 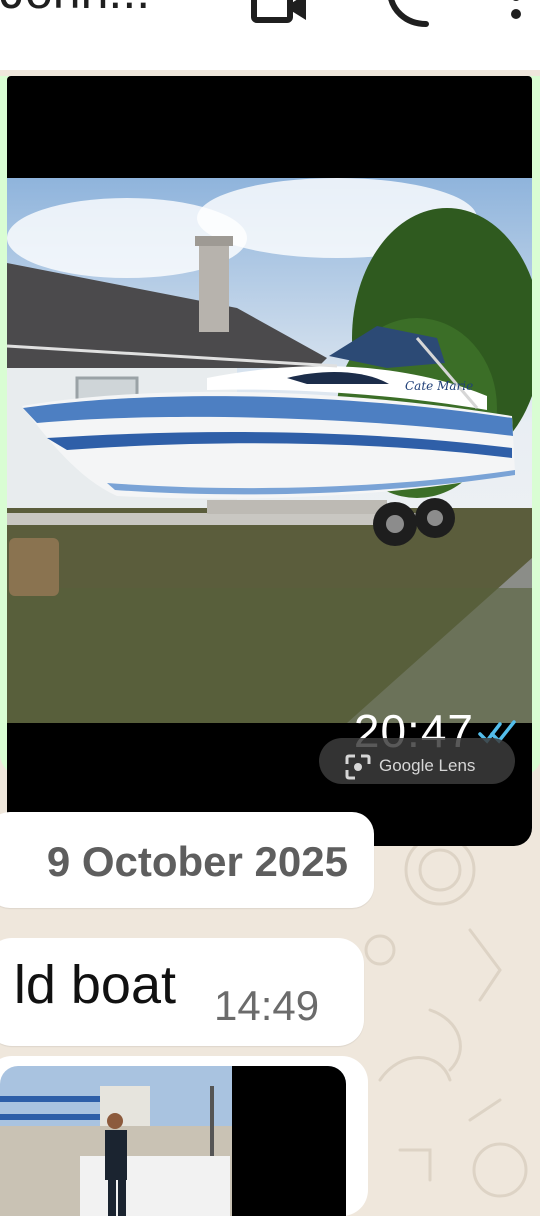 What do you see at coordinates (182, 992) in the screenshot?
I see `incoming-text-message: ld boat 14:49` at bounding box center [182, 992].